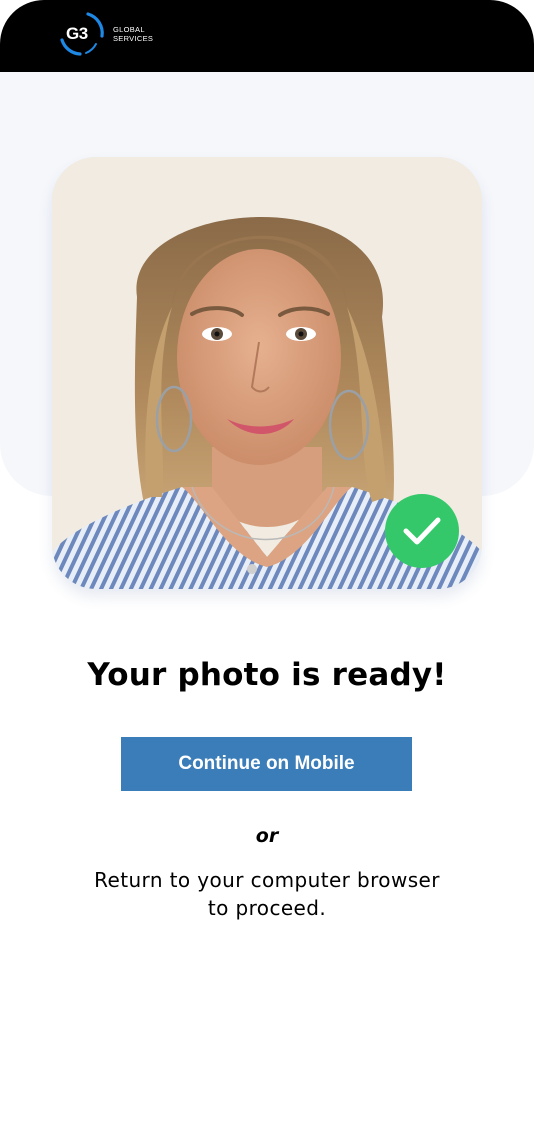  I want to click on or-separator: or, so click(267, 836).